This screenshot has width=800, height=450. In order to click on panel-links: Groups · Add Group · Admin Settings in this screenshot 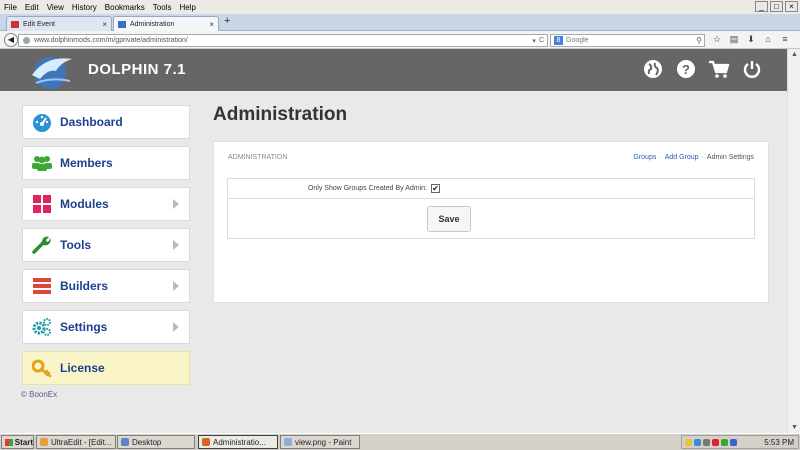, I will do `click(693, 157)`.